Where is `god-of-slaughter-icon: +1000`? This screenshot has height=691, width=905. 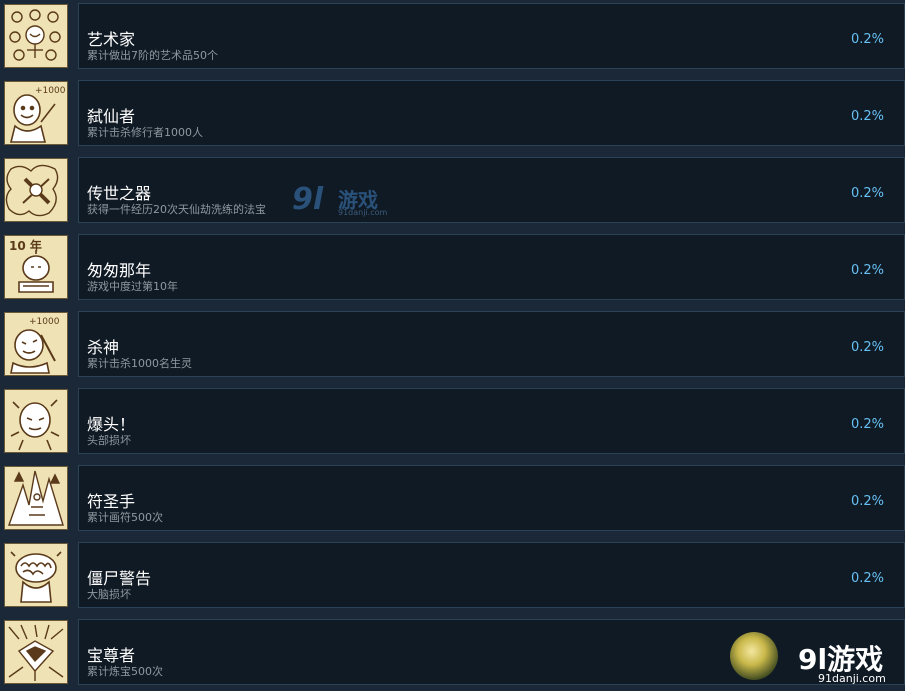 god-of-slaughter-icon: +1000 is located at coordinates (36, 344).